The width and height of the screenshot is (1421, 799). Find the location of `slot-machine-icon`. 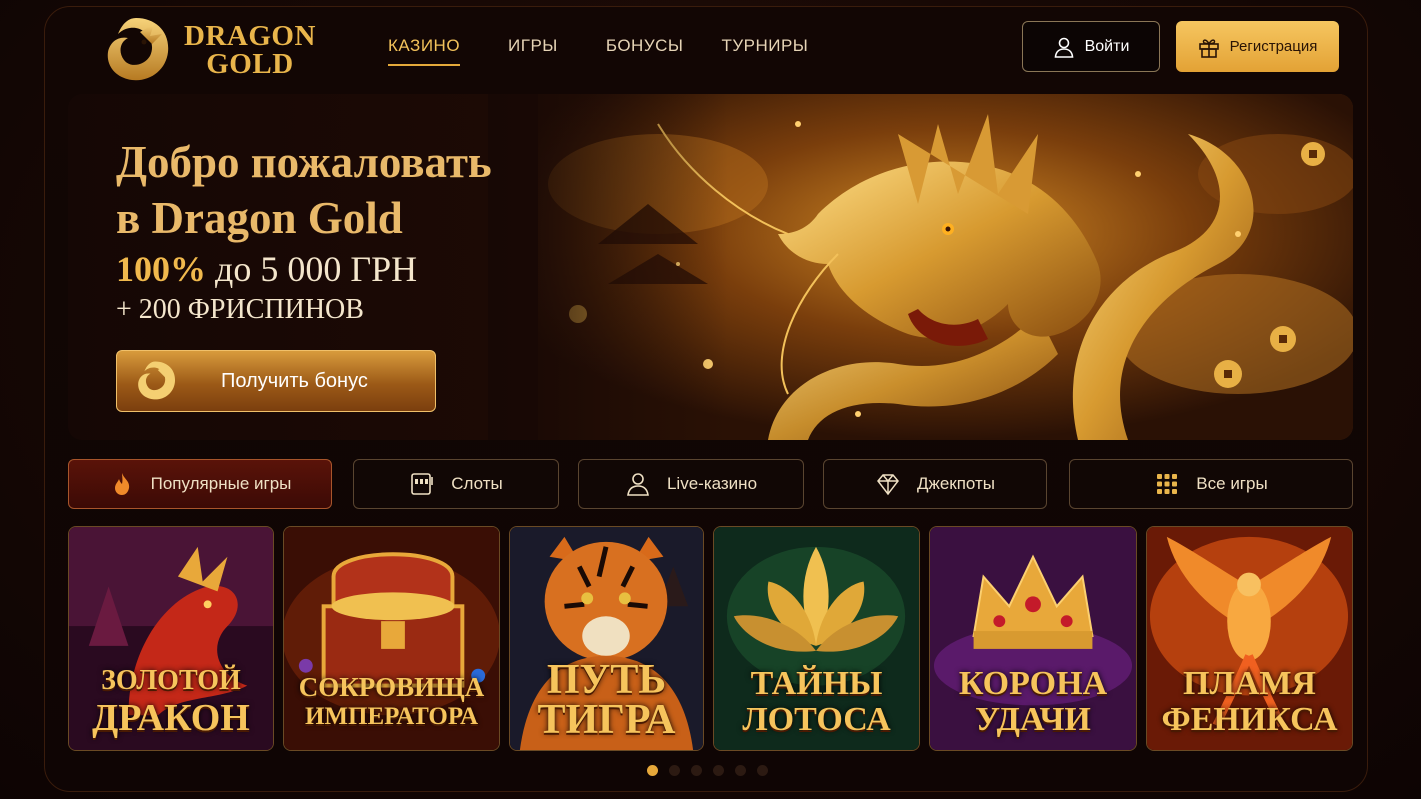

slot-machine-icon is located at coordinates (422, 484).